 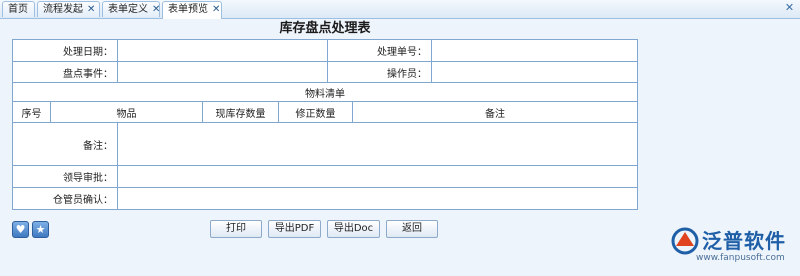 I want to click on tab-home: 首页, so click(x=18, y=9).